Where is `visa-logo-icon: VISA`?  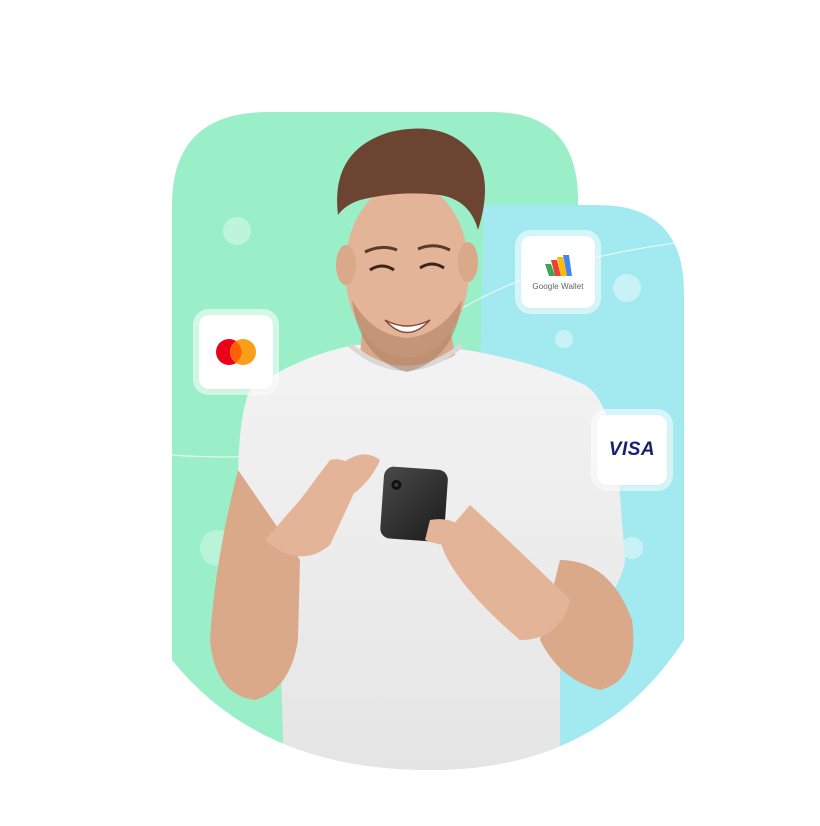
visa-logo-icon: VISA is located at coordinates (632, 449).